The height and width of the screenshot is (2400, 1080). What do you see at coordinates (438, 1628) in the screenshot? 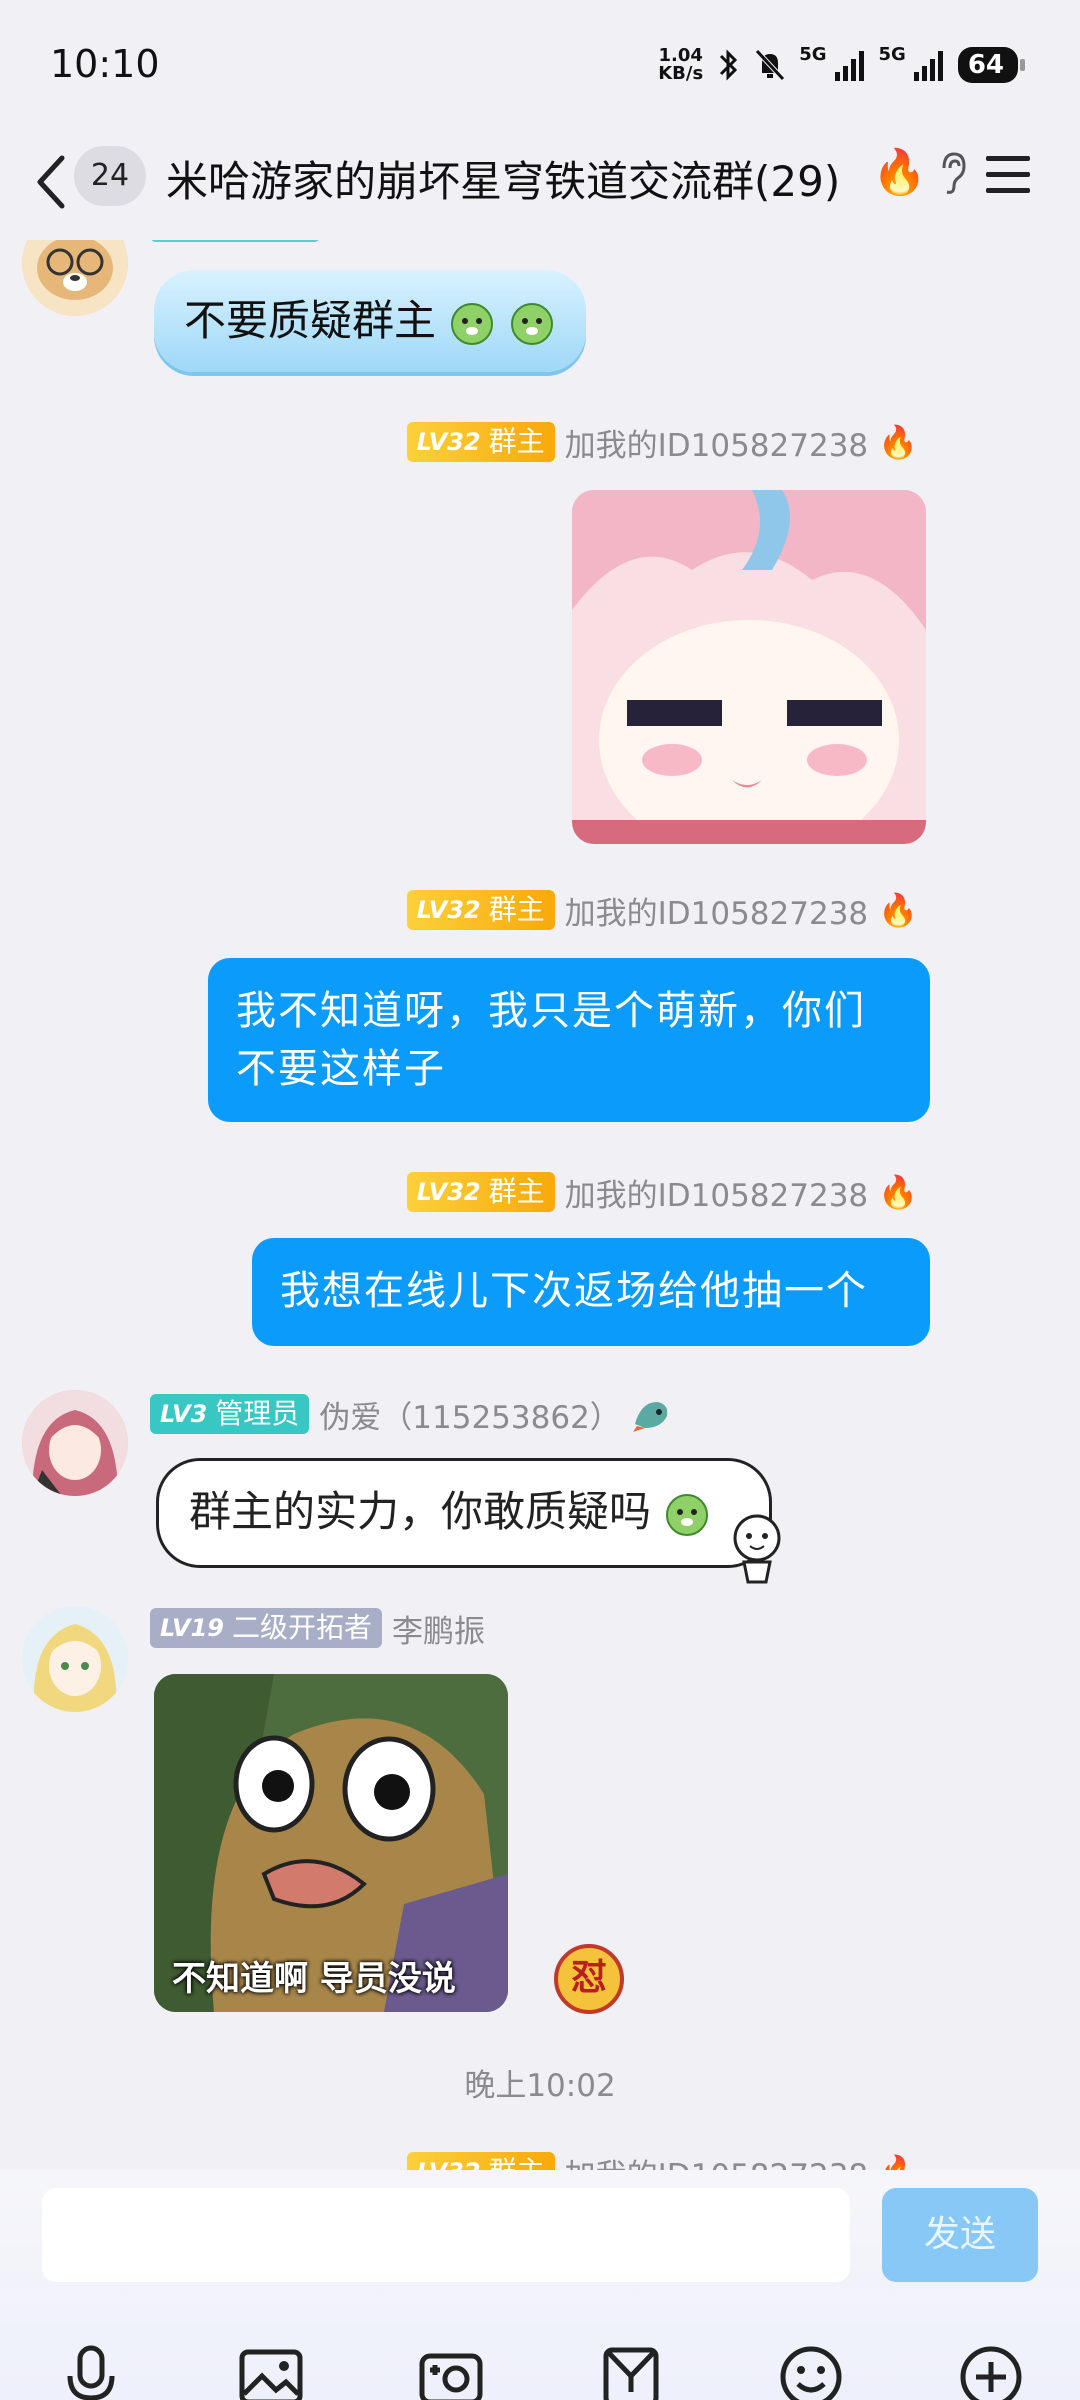
I see `sender-name: 李鹏振` at bounding box center [438, 1628].